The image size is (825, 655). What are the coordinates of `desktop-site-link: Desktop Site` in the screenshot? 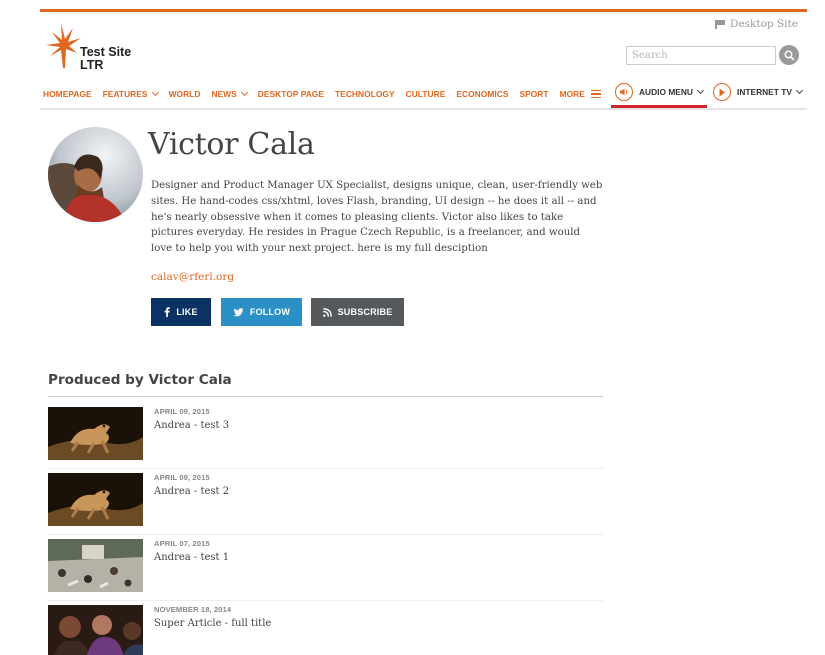 It's located at (756, 24).